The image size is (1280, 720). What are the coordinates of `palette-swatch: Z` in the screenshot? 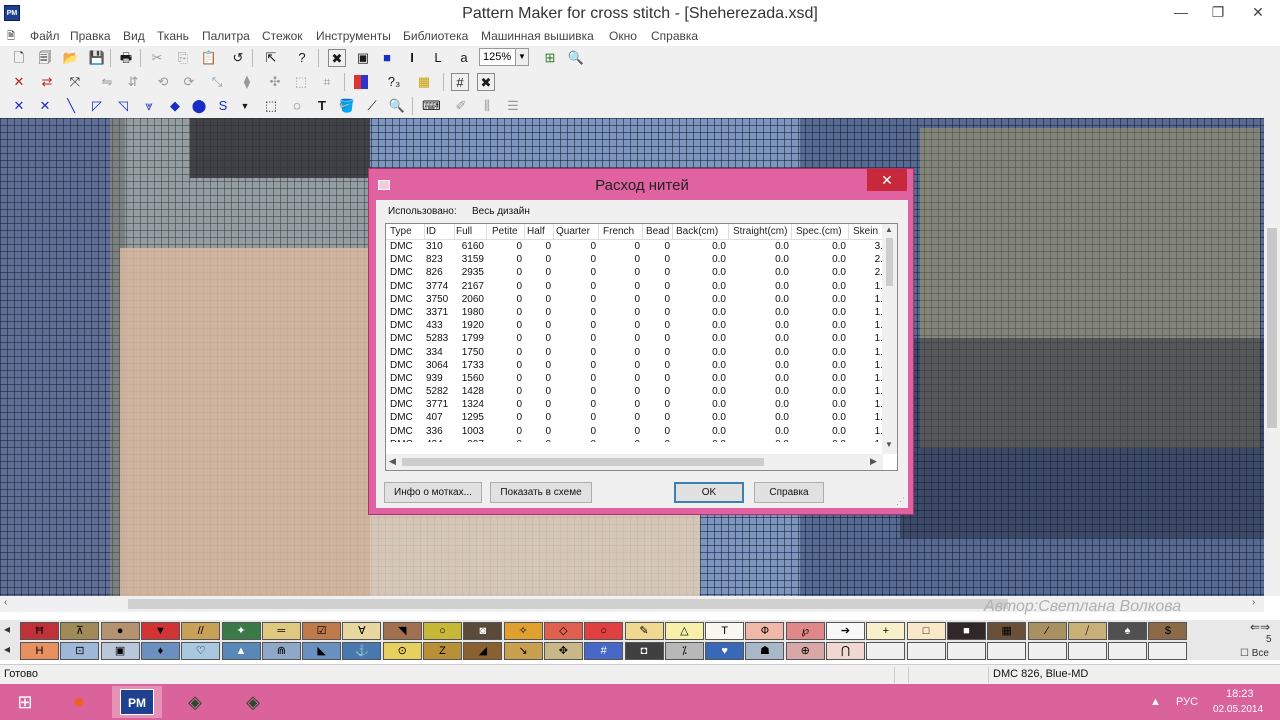 It's located at (442, 651).